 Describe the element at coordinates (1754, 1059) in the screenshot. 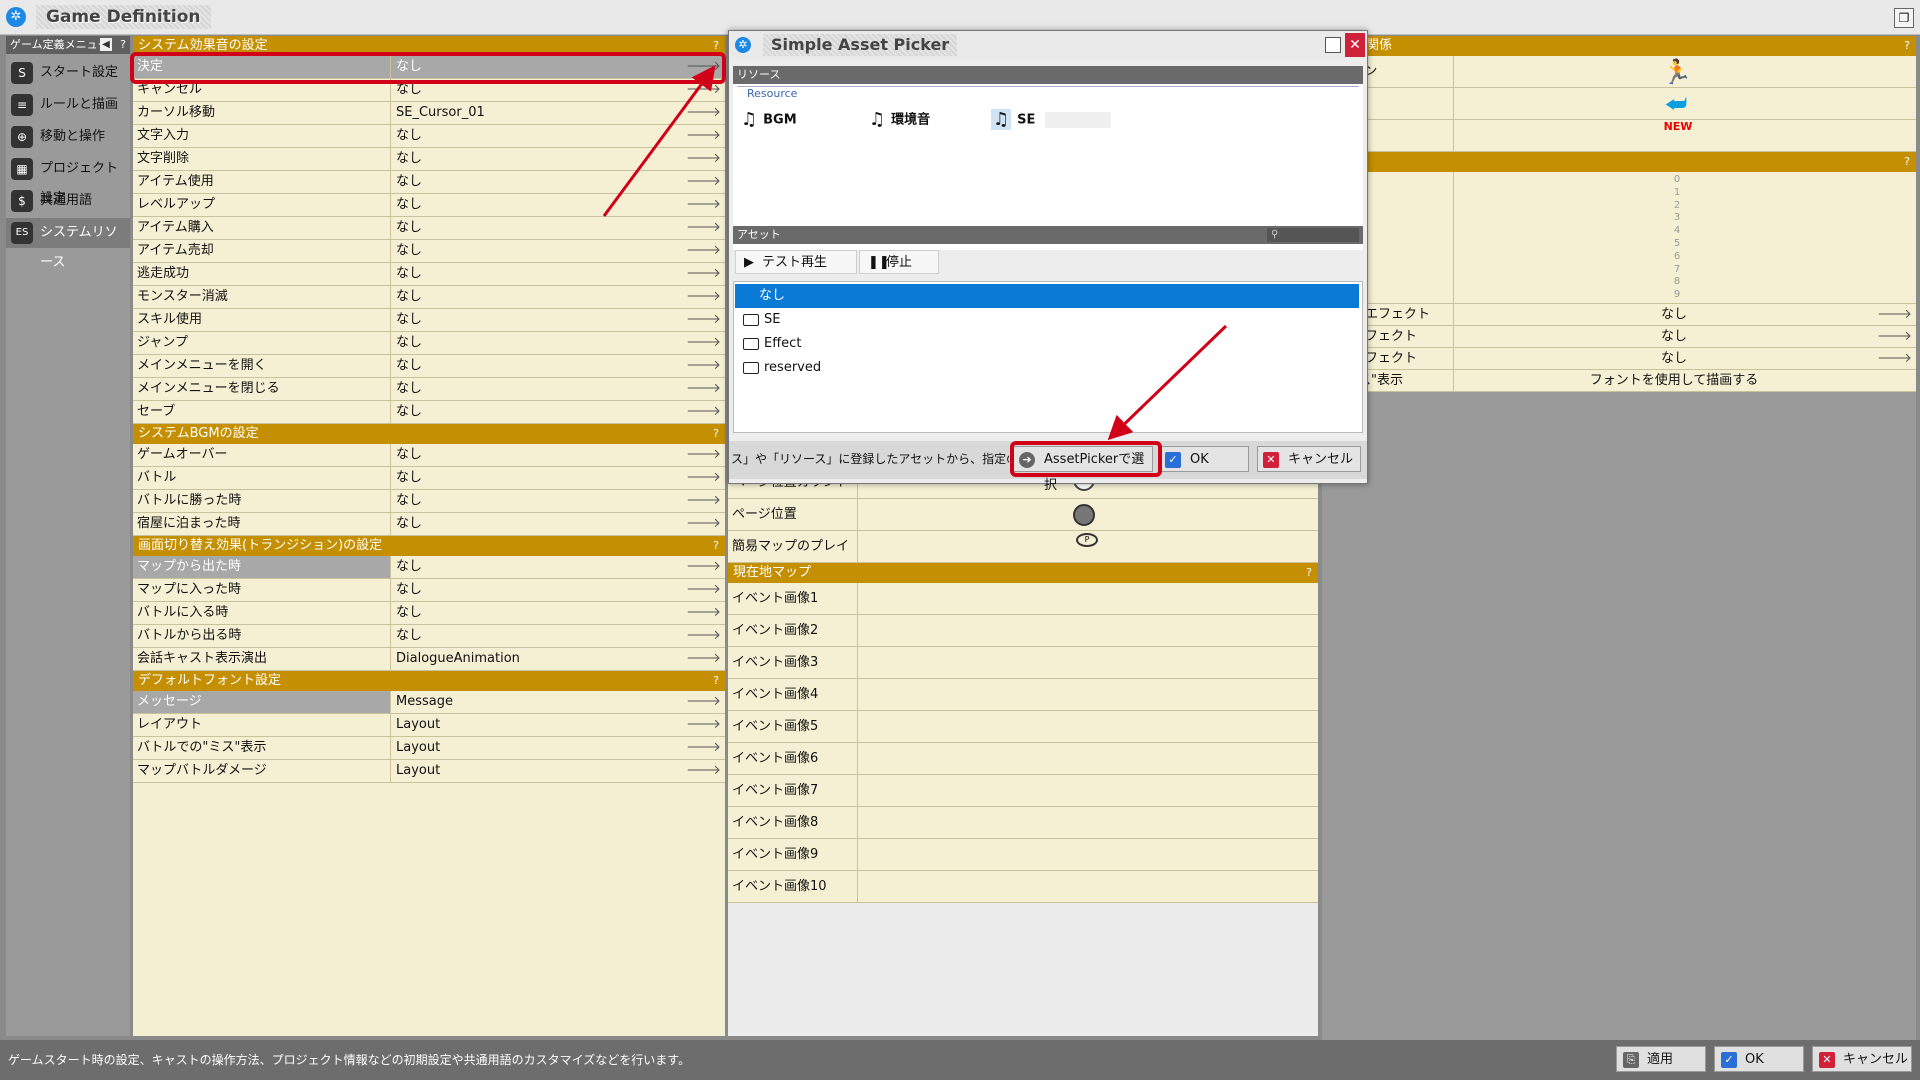

I see `button-label: OK` at that location.